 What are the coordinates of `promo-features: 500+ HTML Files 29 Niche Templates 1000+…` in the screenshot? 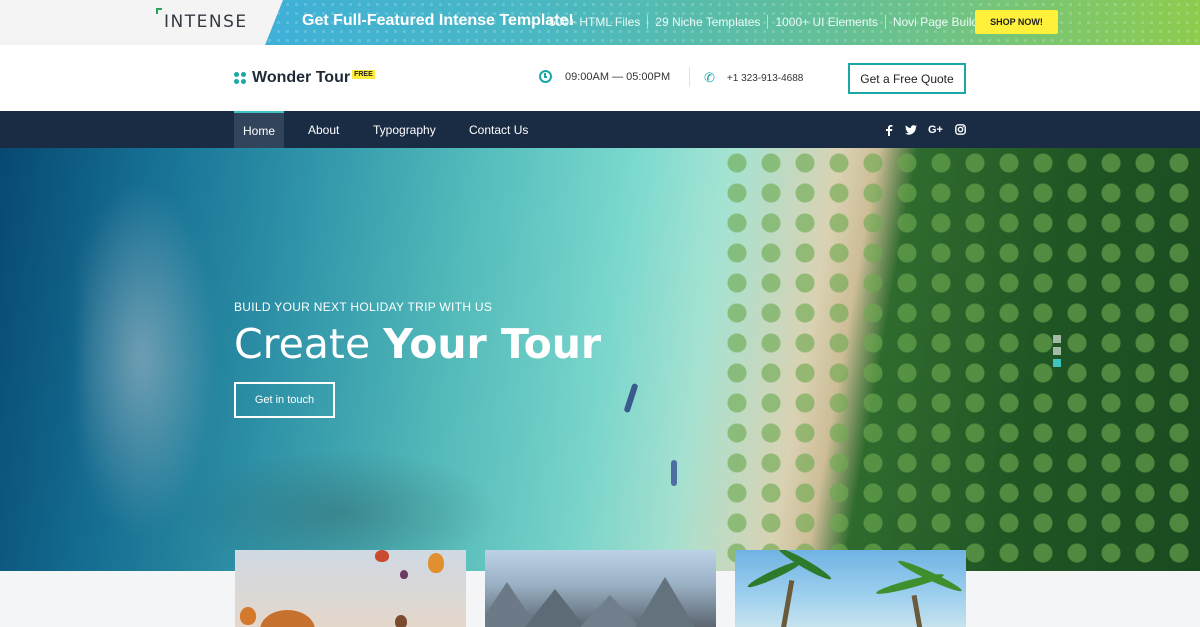 It's located at (772, 22).